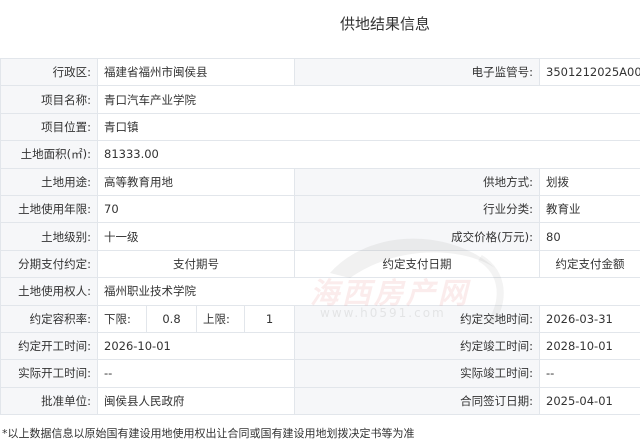 This screenshot has width=640, height=447. I want to click on supervision-no-label: 电子监管号:, so click(417, 72).